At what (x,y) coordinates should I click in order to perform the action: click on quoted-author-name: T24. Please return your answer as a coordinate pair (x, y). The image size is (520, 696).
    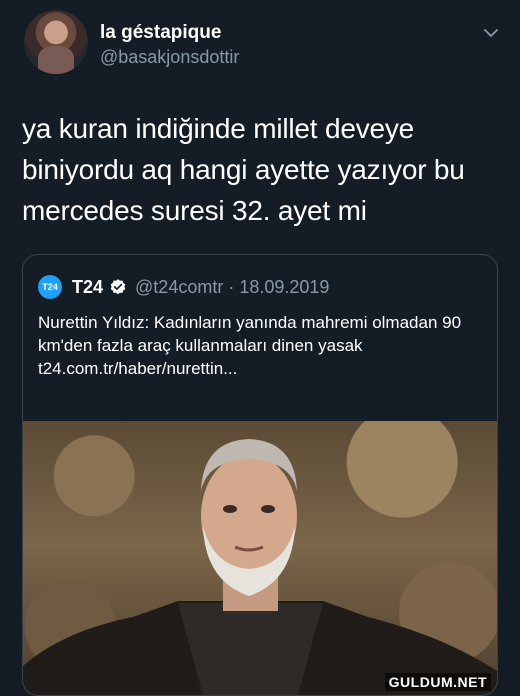
    Looking at the image, I should click on (87, 287).